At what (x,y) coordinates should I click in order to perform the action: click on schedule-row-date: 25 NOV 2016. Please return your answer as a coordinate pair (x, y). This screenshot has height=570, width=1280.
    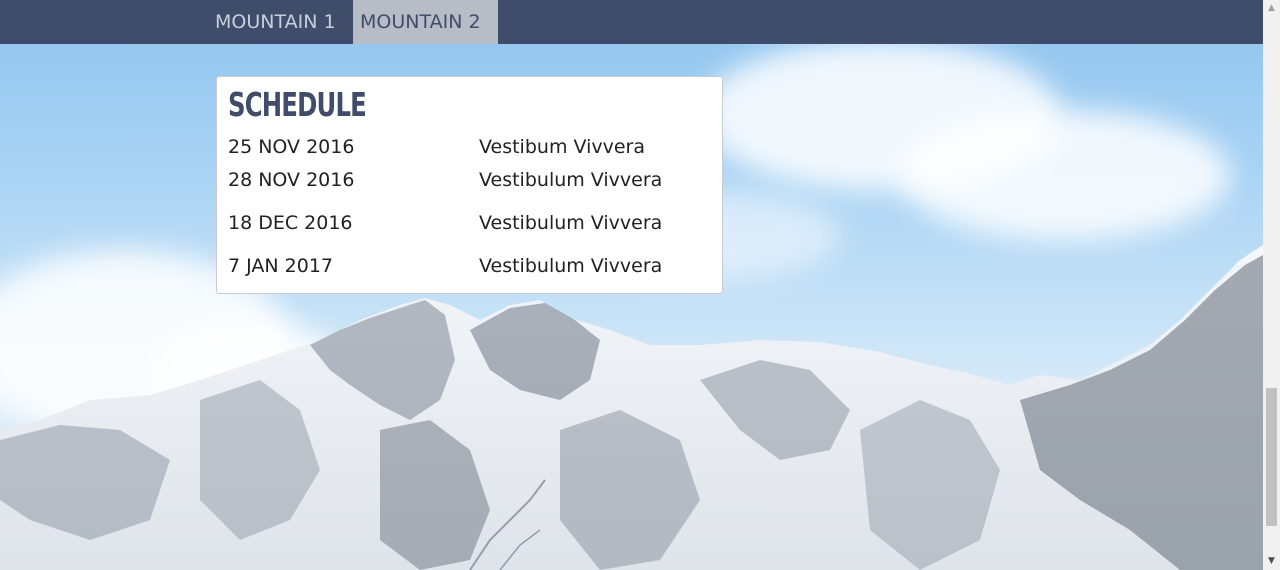
    Looking at the image, I should click on (291, 147).